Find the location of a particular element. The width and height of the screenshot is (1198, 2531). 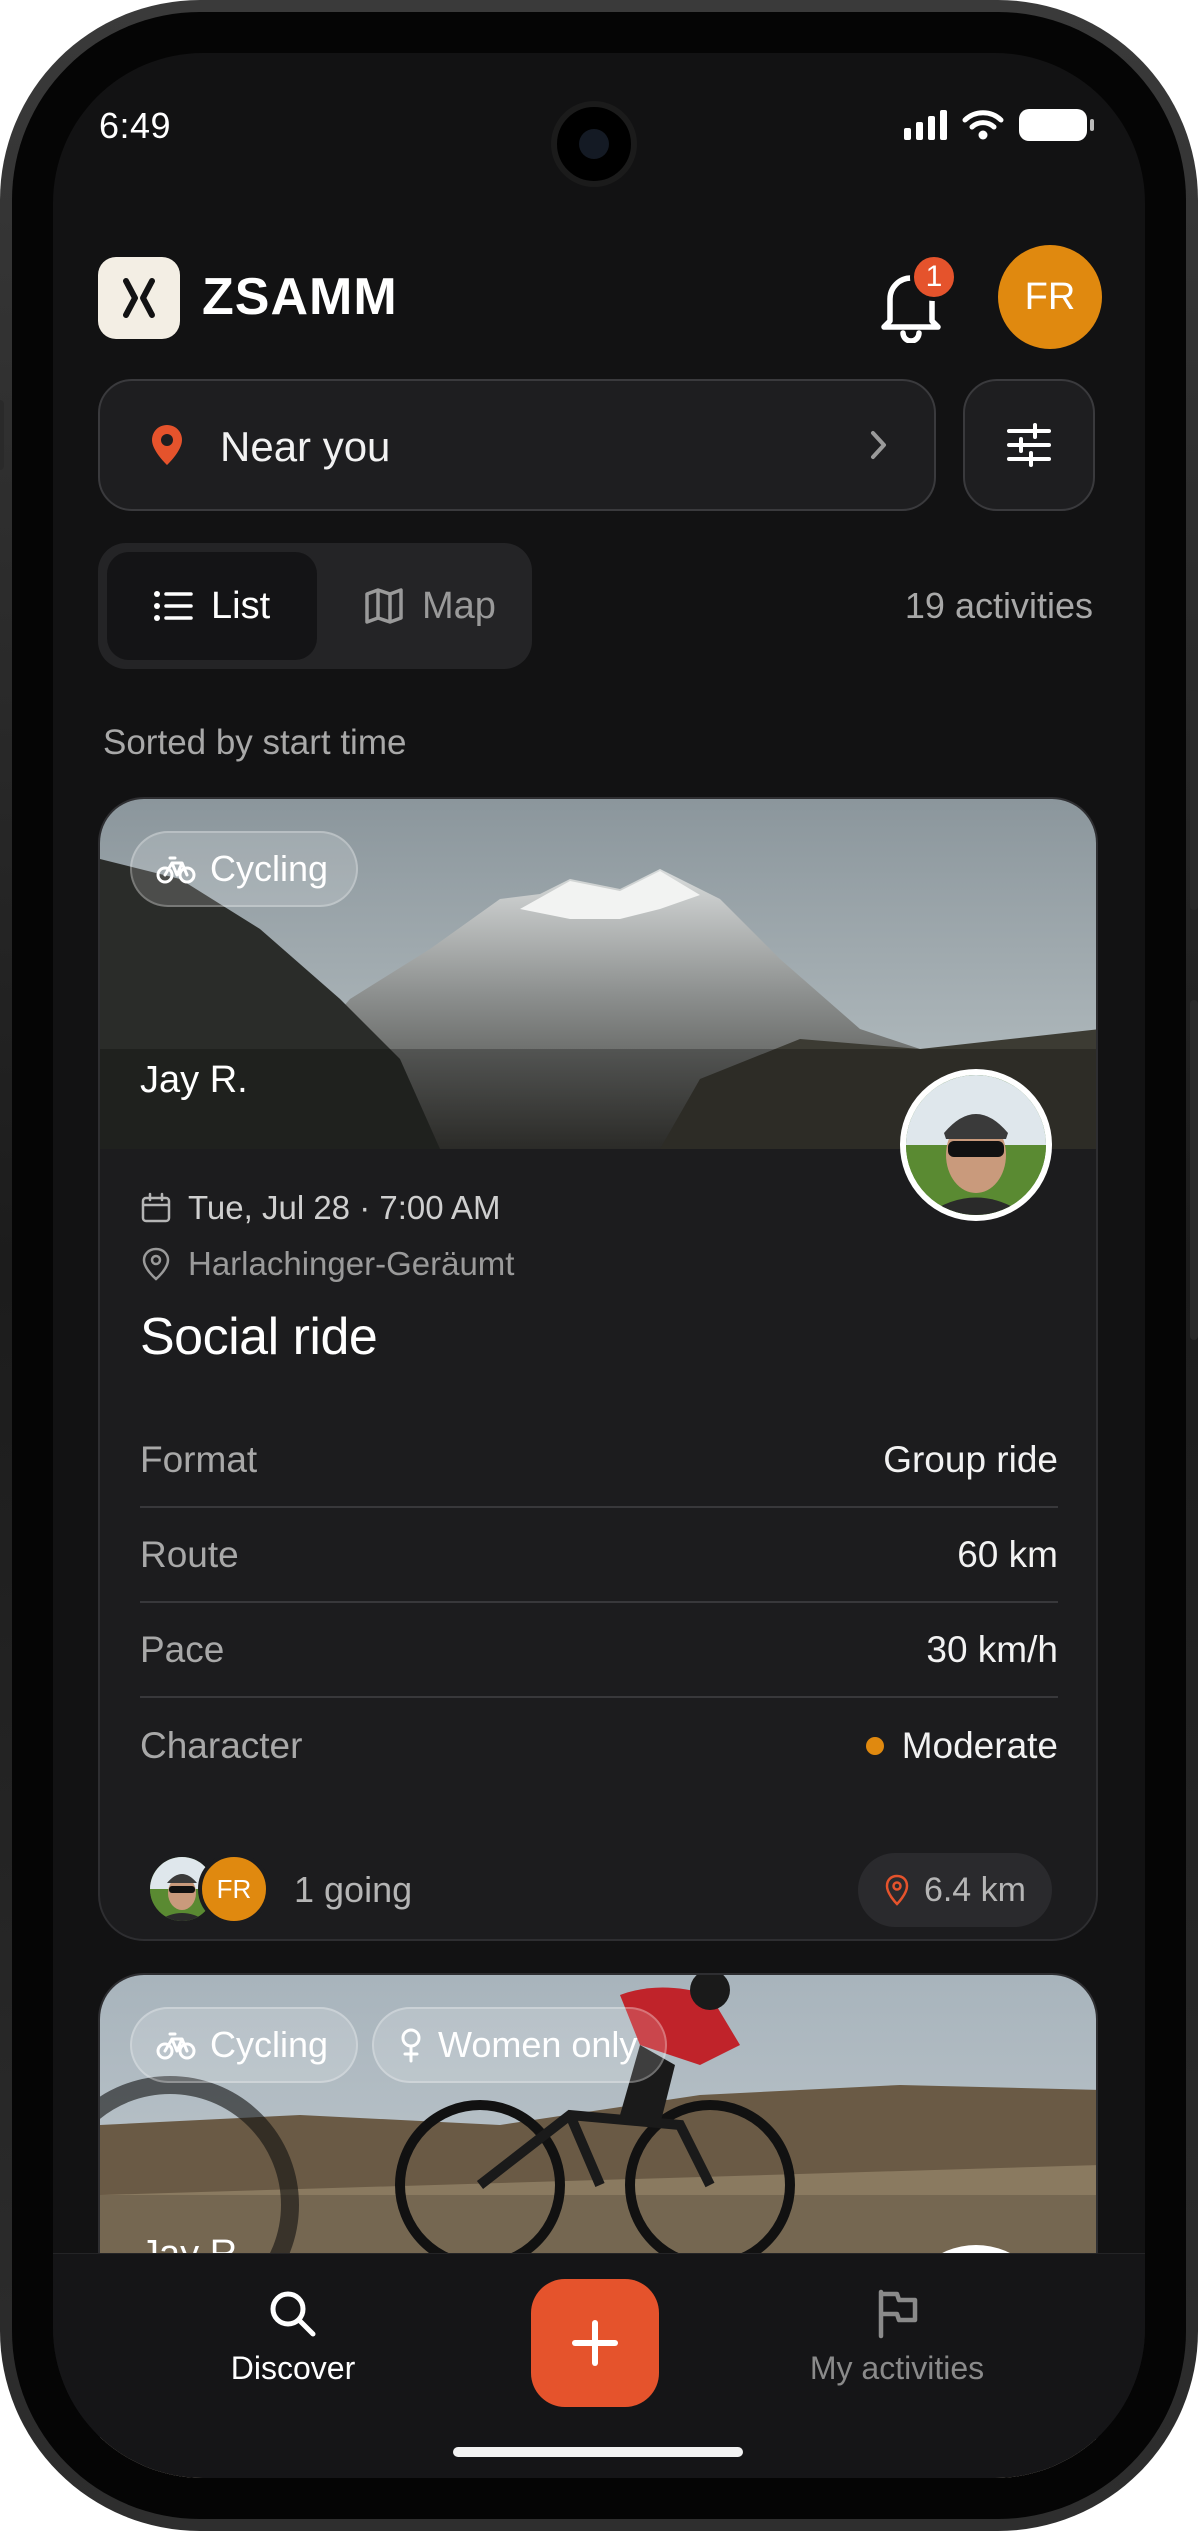

host-avatar is located at coordinates (976, 1145).